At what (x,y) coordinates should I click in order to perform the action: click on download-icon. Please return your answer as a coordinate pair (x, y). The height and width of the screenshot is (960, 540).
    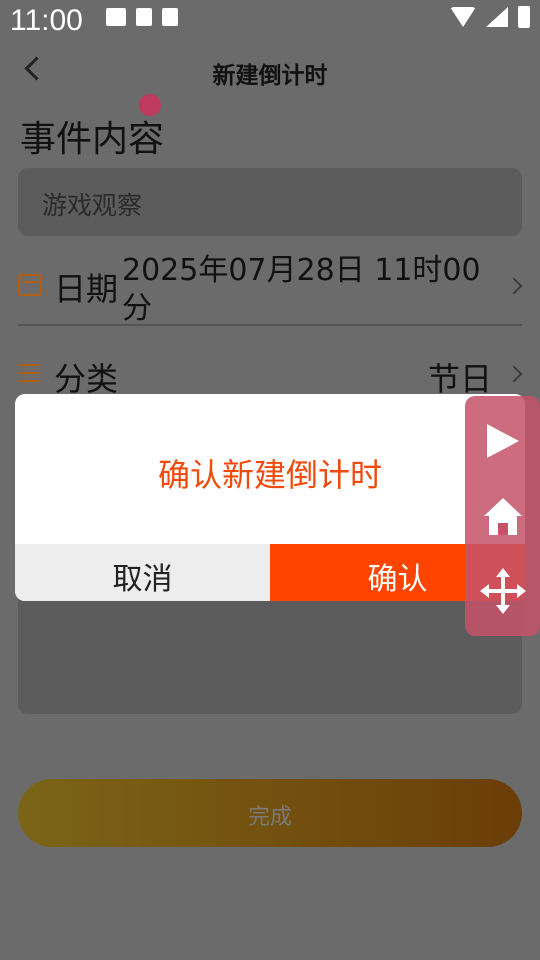
    Looking at the image, I should click on (144, 17).